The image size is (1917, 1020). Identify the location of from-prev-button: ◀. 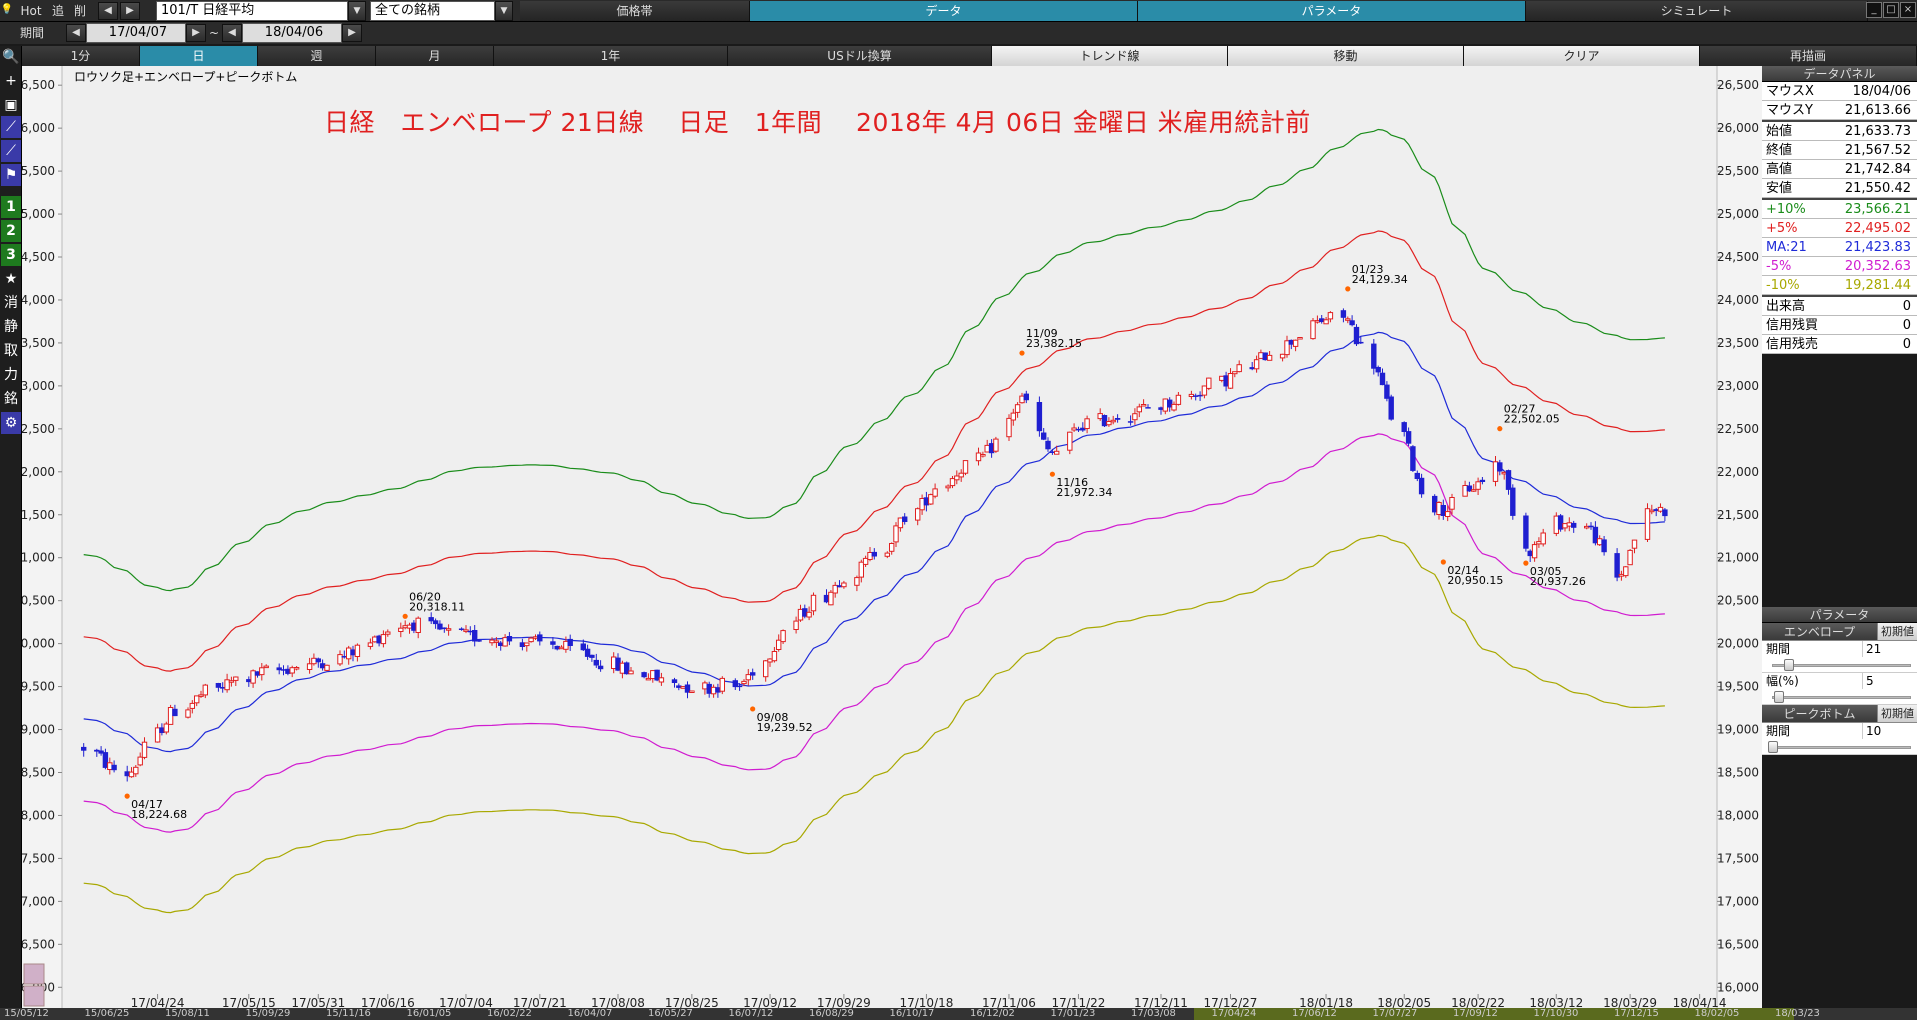
(76, 33).